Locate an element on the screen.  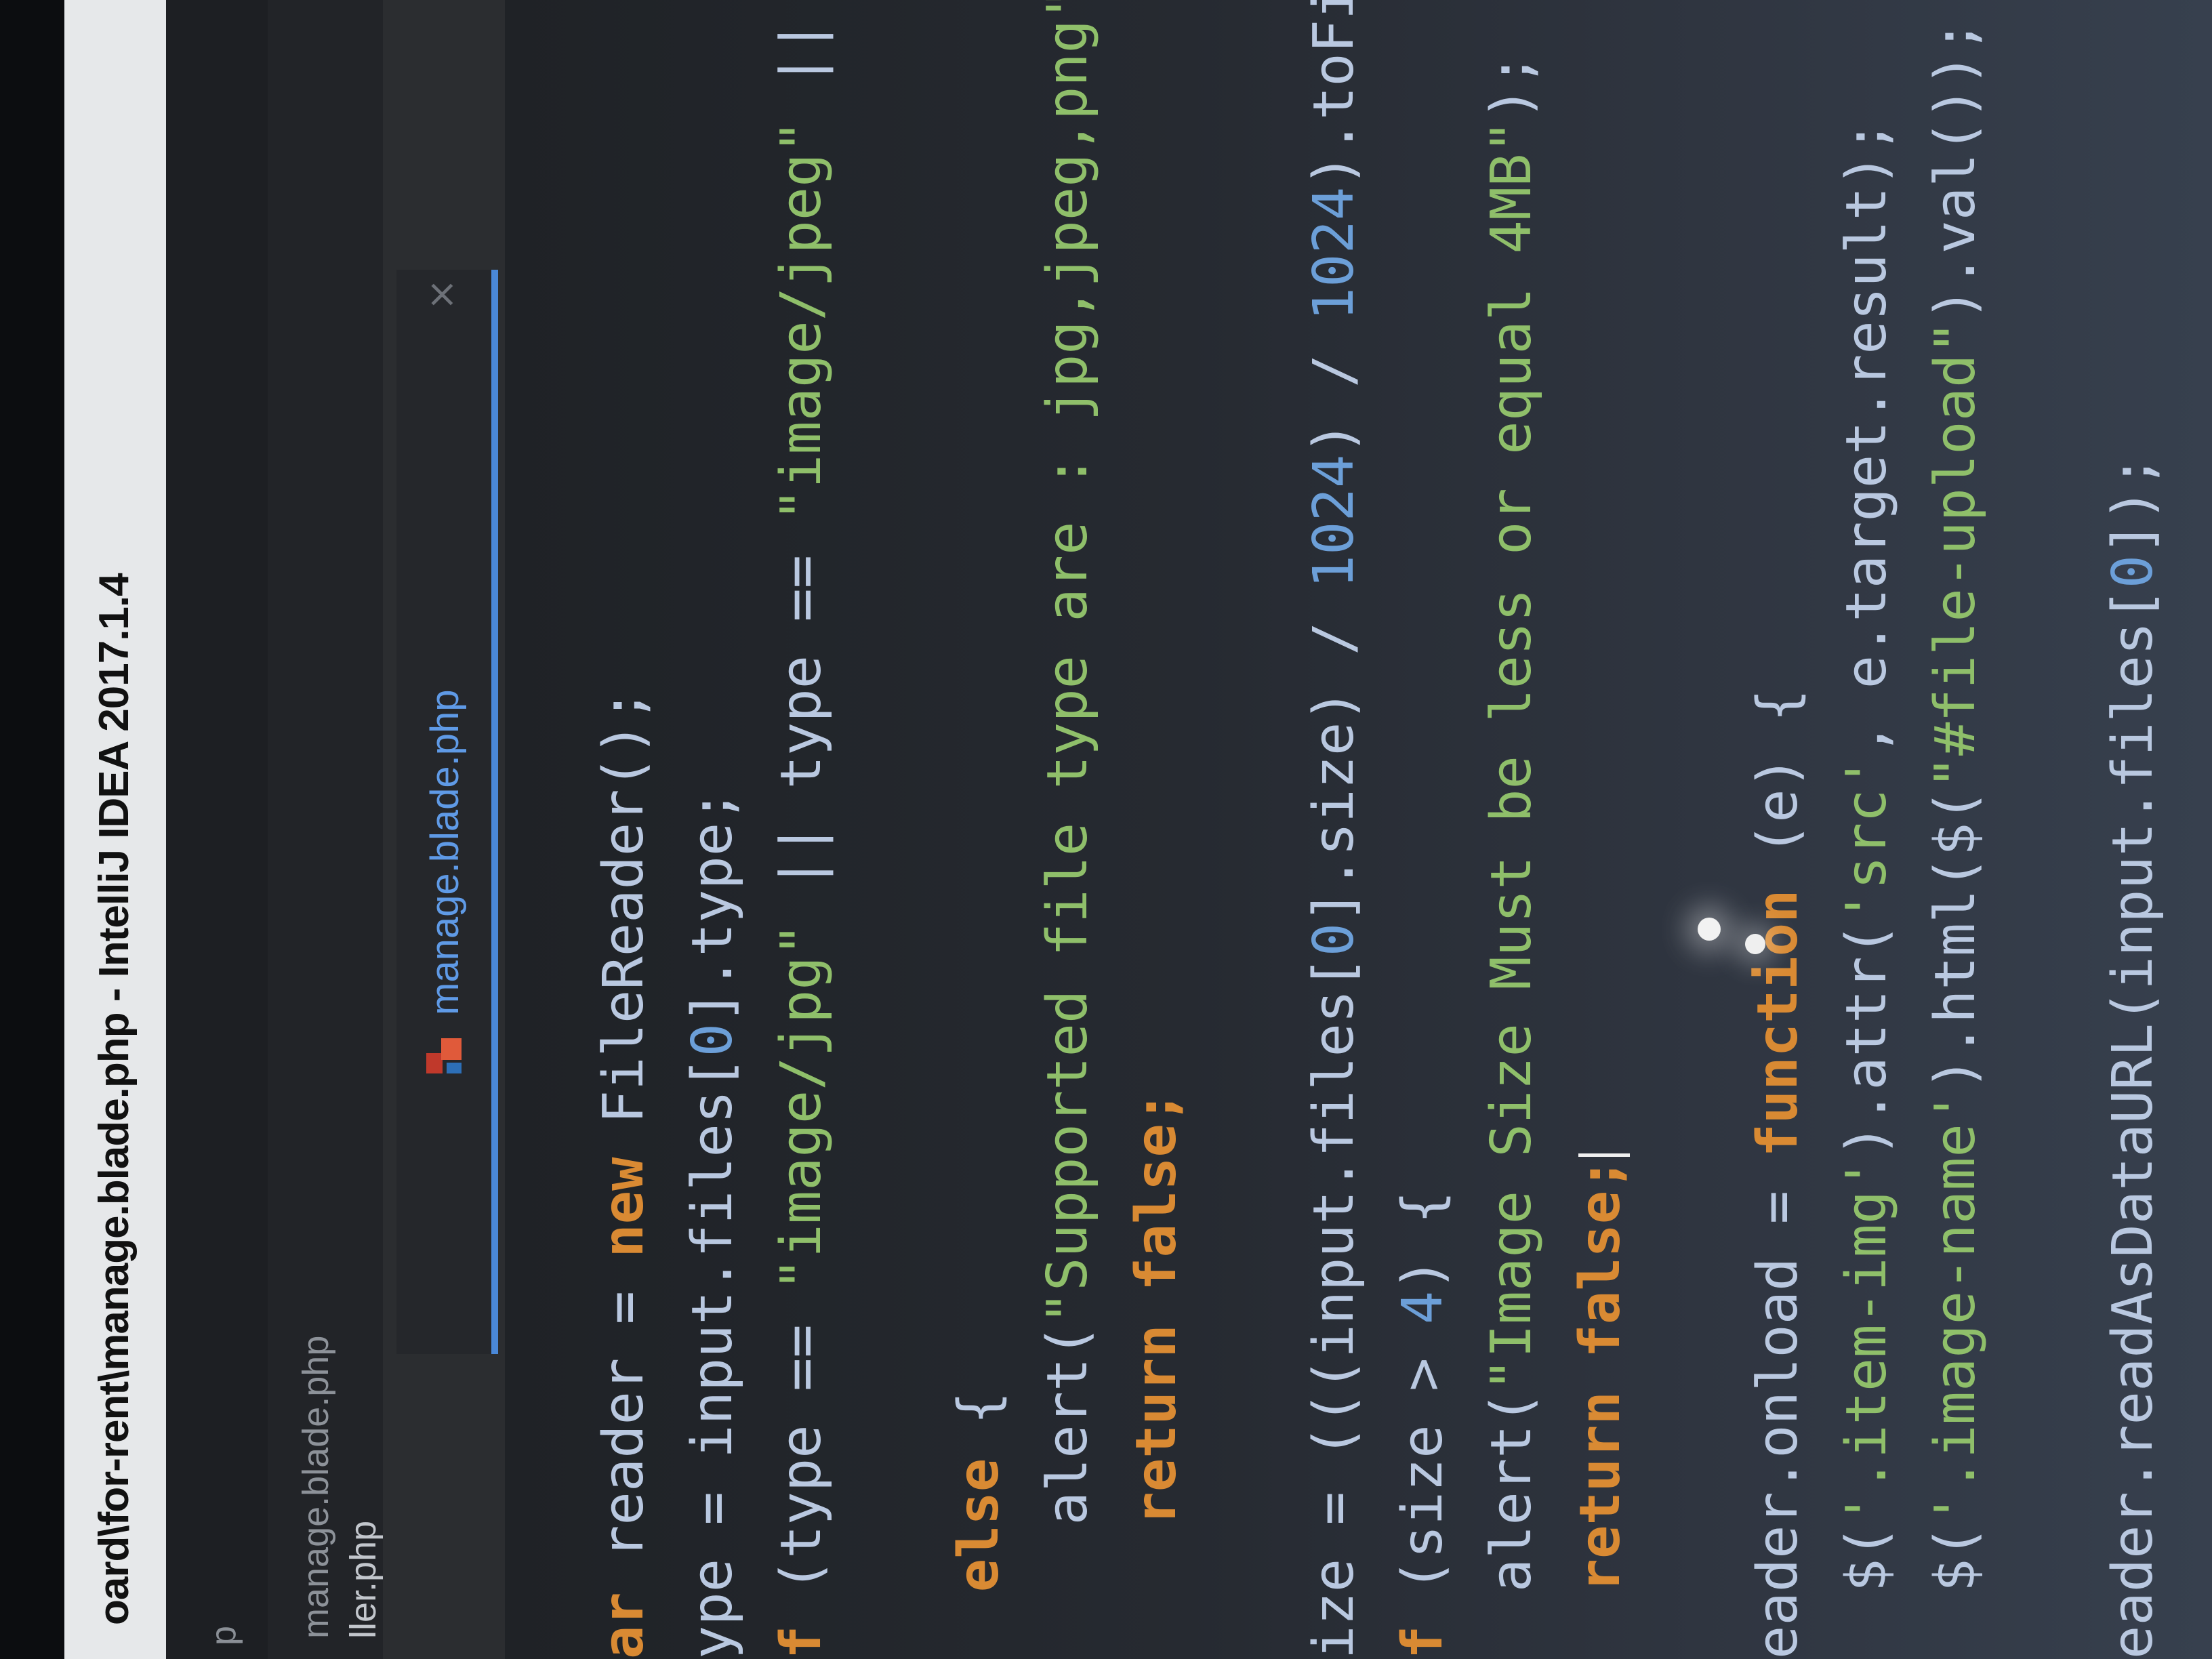
string-token: '.image-name' is located at coordinates (1955, 1308).